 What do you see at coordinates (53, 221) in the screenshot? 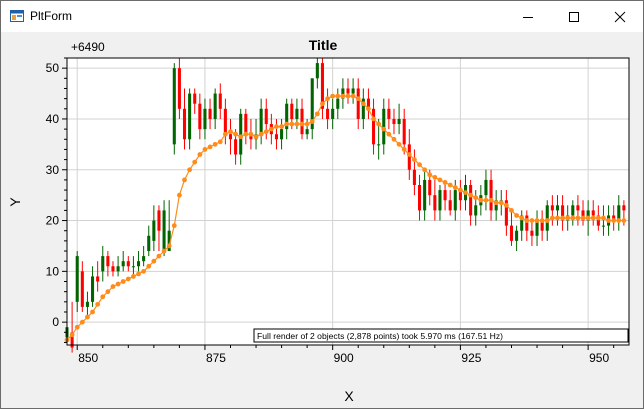
I see `y-tick-label: 20` at bounding box center [53, 221].